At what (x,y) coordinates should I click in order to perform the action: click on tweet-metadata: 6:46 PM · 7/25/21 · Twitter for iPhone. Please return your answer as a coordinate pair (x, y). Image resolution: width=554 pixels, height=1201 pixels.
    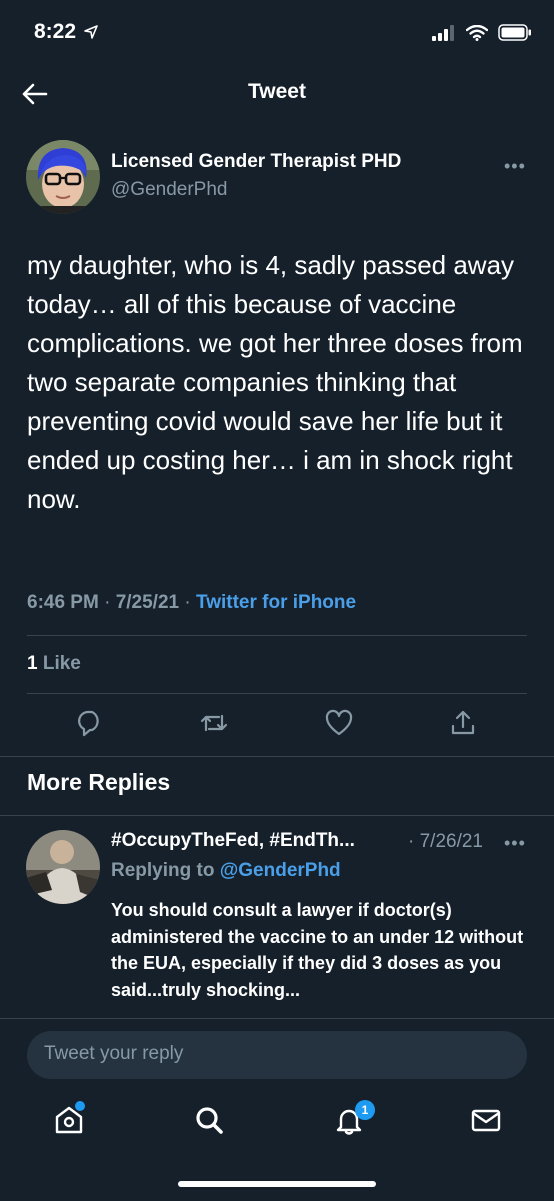
    Looking at the image, I should click on (191, 603).